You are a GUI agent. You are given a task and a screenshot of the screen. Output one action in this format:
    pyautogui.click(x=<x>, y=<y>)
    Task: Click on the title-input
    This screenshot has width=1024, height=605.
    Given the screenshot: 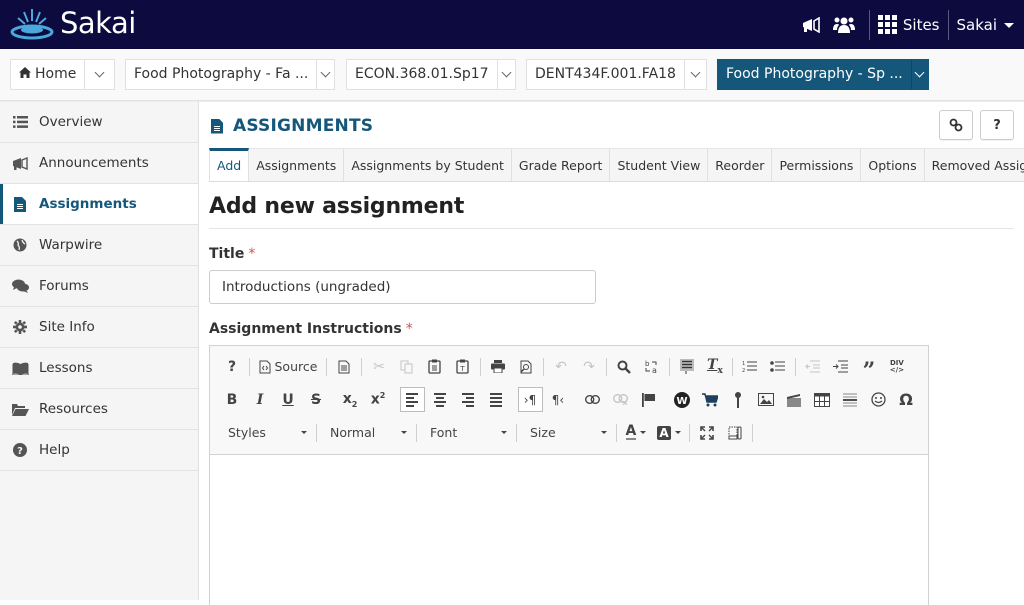 What is the action you would take?
    pyautogui.click(x=402, y=287)
    